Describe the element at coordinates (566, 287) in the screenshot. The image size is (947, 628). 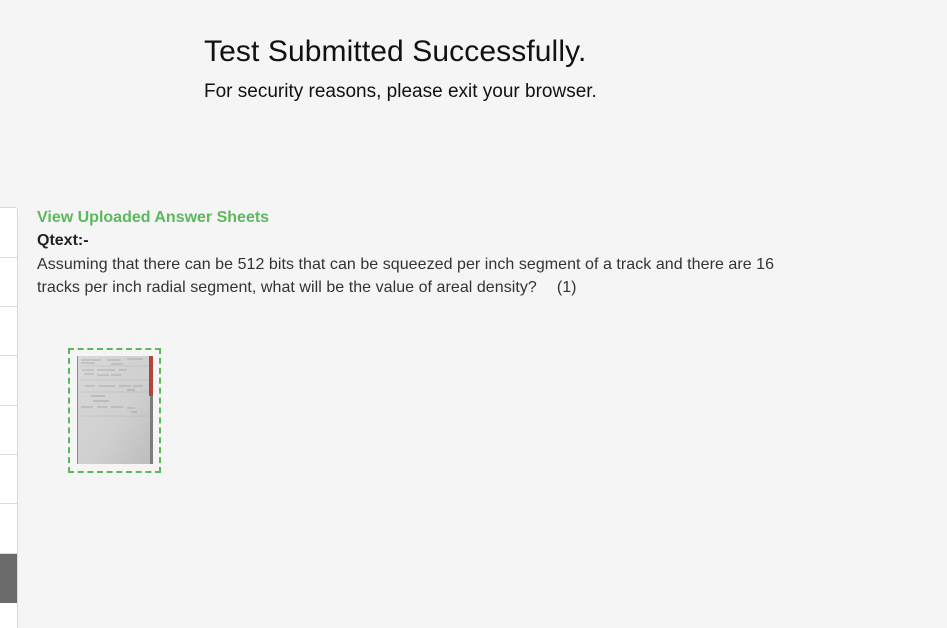
I see `question-marks: (1)` at that location.